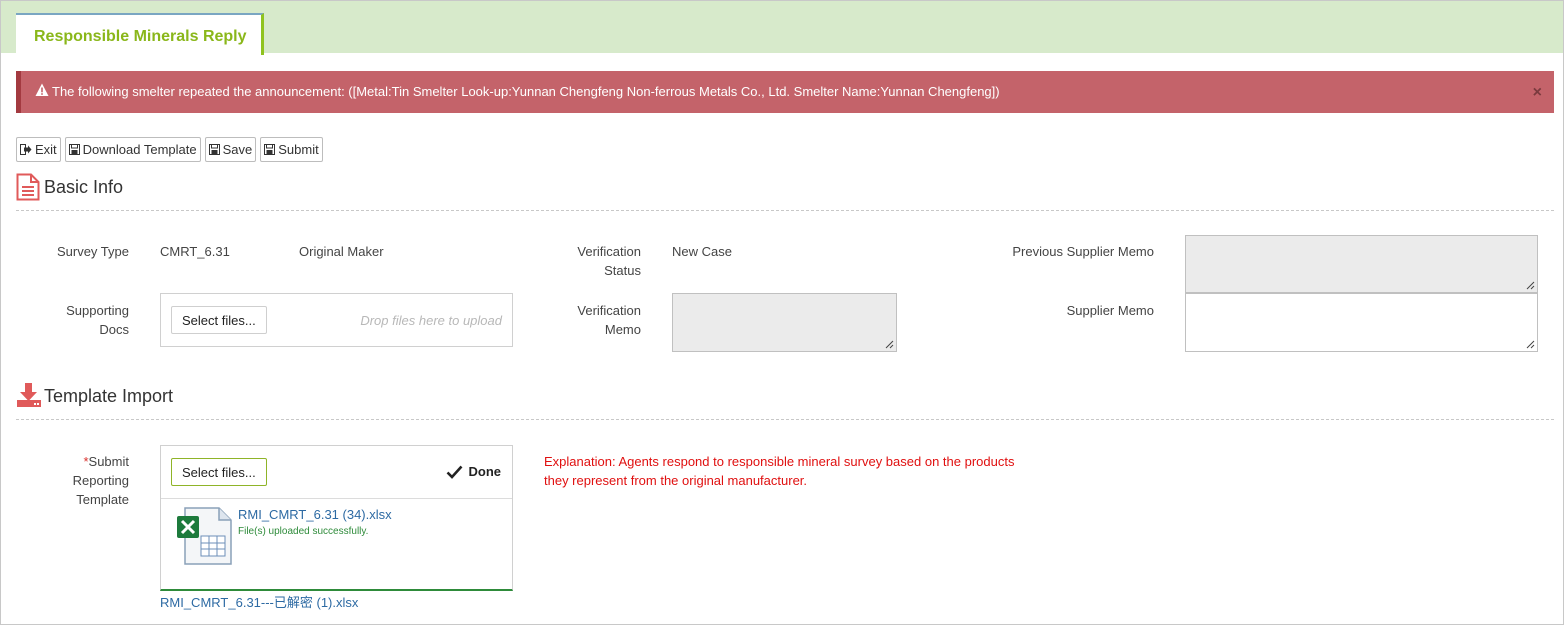 Image resolution: width=1564 pixels, height=625 pixels. I want to click on supporting-docs-label-2: Docs, so click(114, 329).